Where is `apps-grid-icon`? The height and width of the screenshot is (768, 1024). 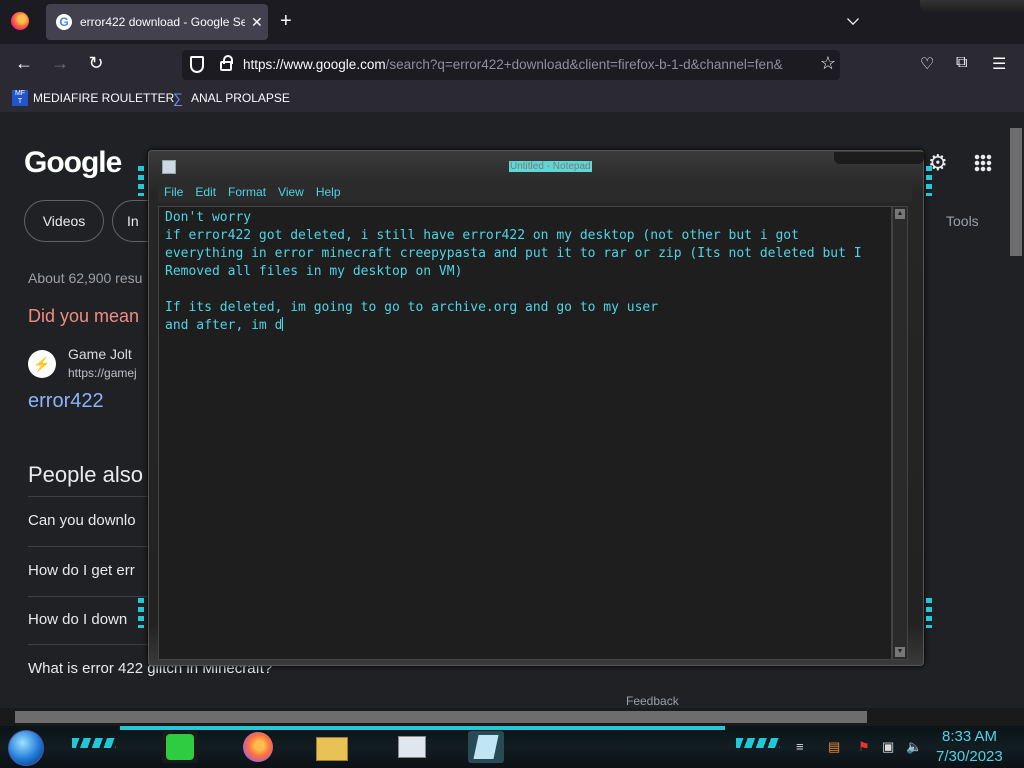
apps-grid-icon is located at coordinates (983, 163).